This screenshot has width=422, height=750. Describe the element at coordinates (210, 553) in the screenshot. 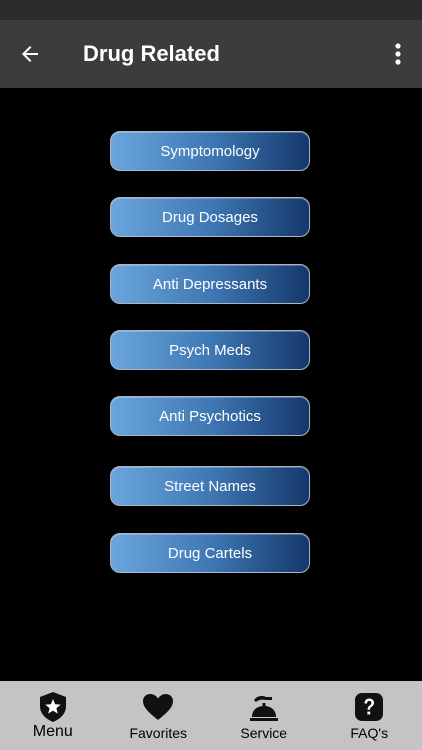

I see `drug-cartels-button: Drug Cartels` at that location.